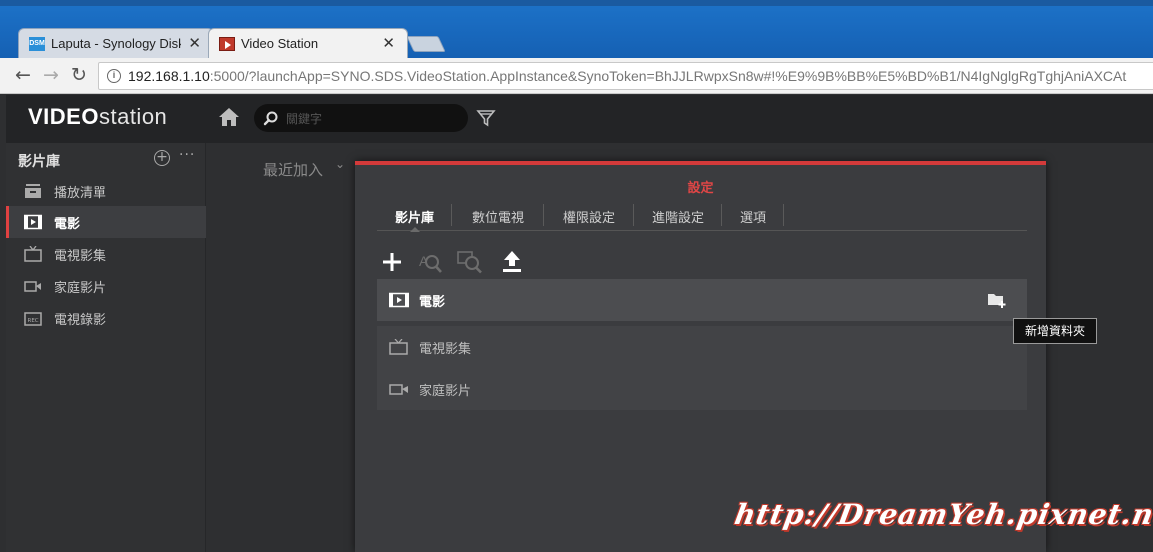 The image size is (1153, 552). What do you see at coordinates (80, 256) in the screenshot?
I see `sidebar-item-label: 電視影集` at bounding box center [80, 256].